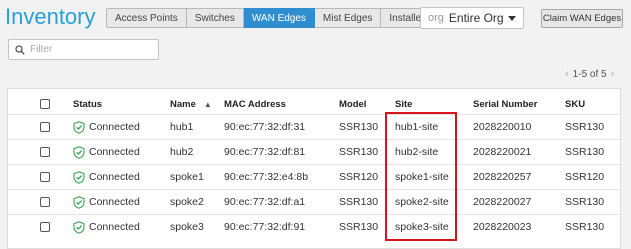 The width and height of the screenshot is (631, 249). I want to click on caret-down-icon, so click(512, 18).